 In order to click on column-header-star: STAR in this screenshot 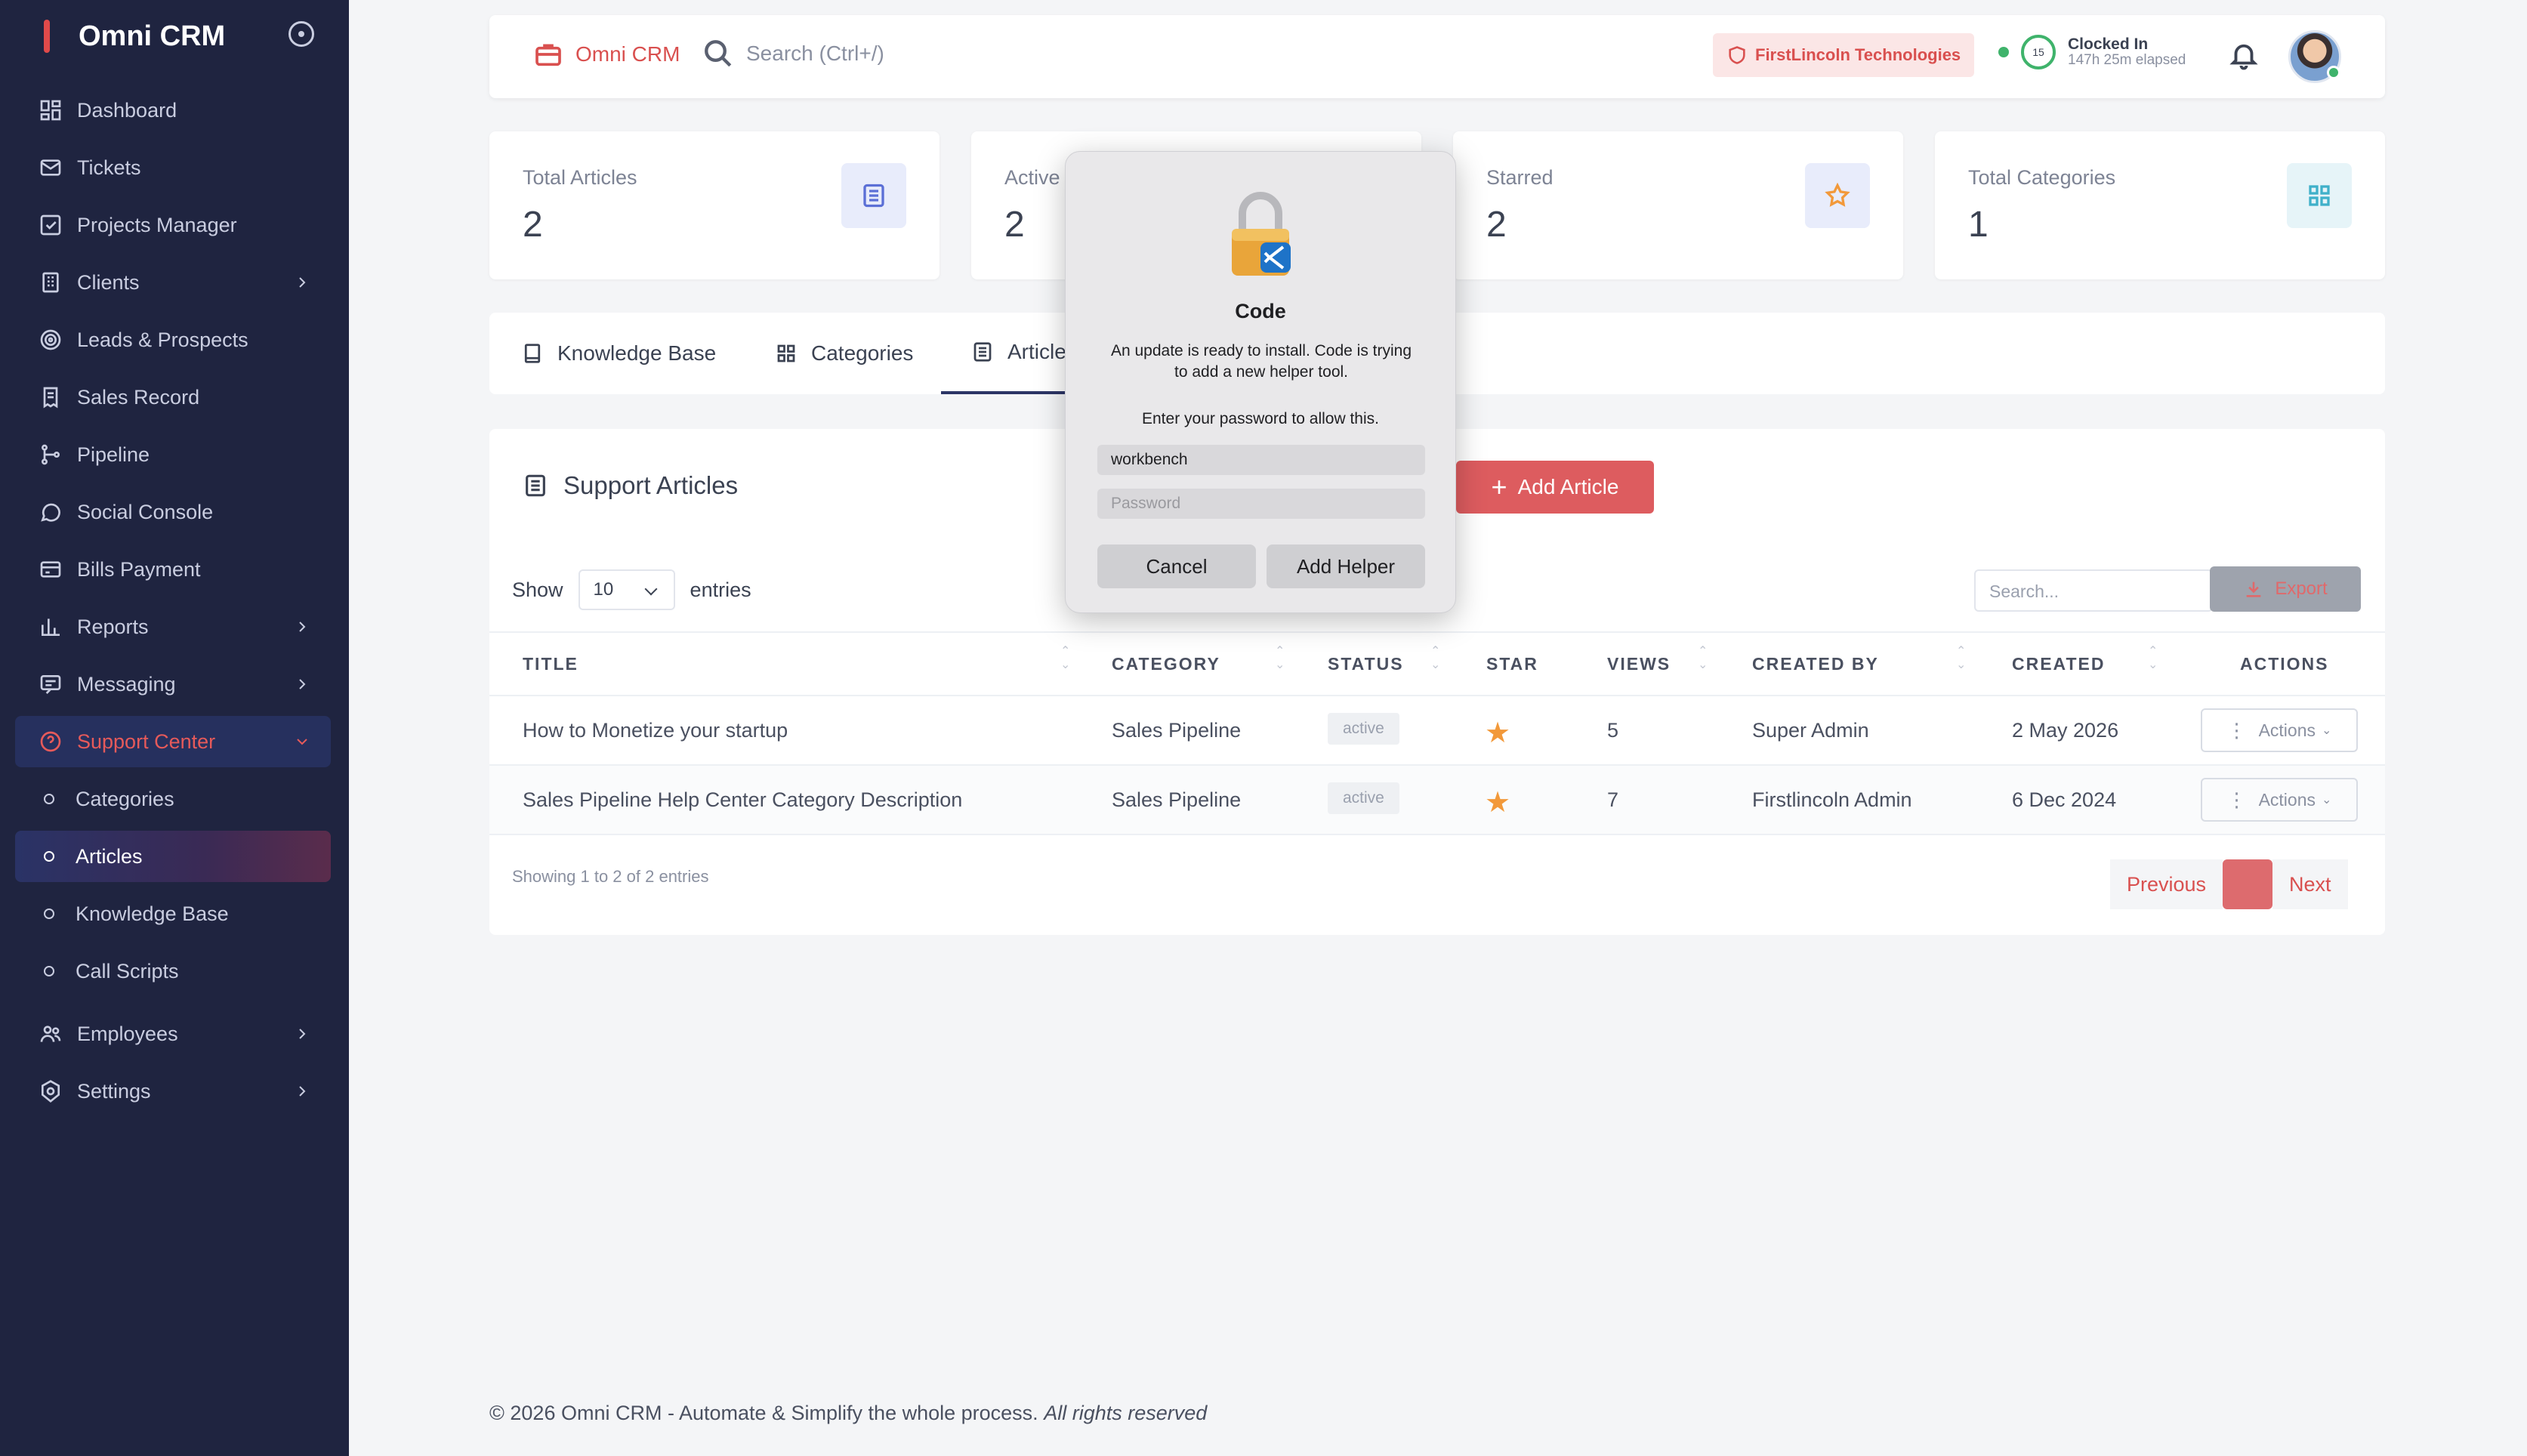, I will do `click(1512, 664)`.